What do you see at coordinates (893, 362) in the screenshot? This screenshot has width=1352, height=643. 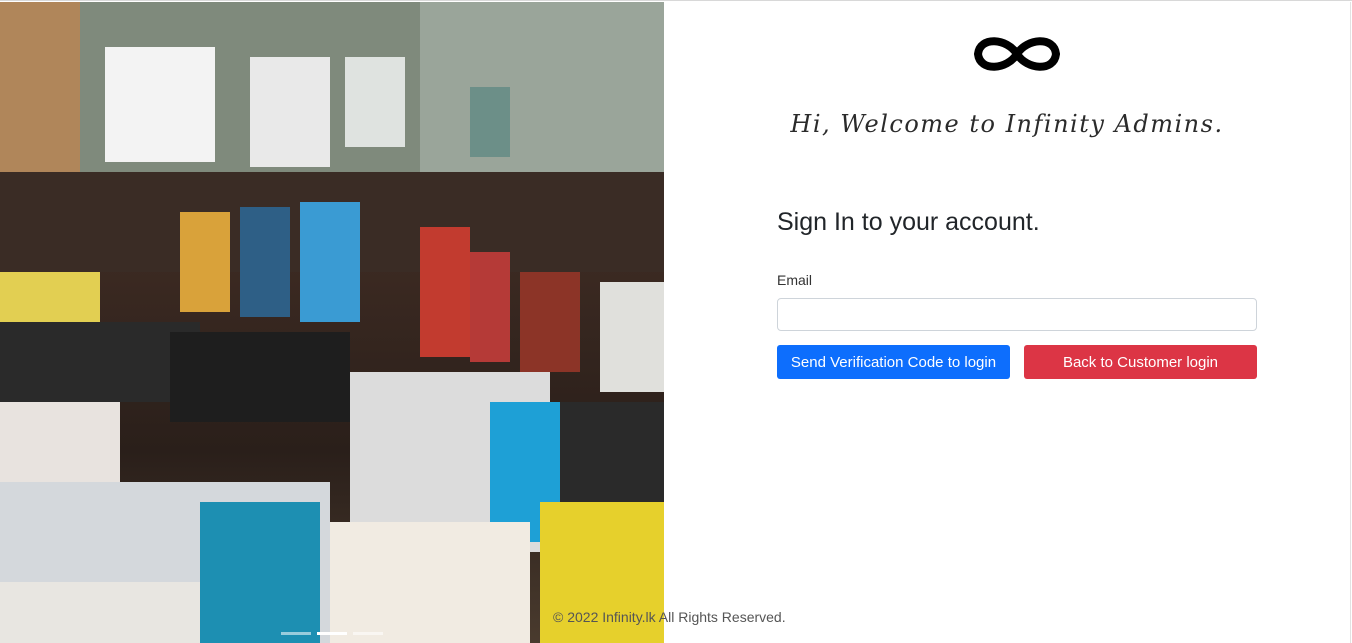 I see `send-verification-code-button: Send Verification Code to login` at bounding box center [893, 362].